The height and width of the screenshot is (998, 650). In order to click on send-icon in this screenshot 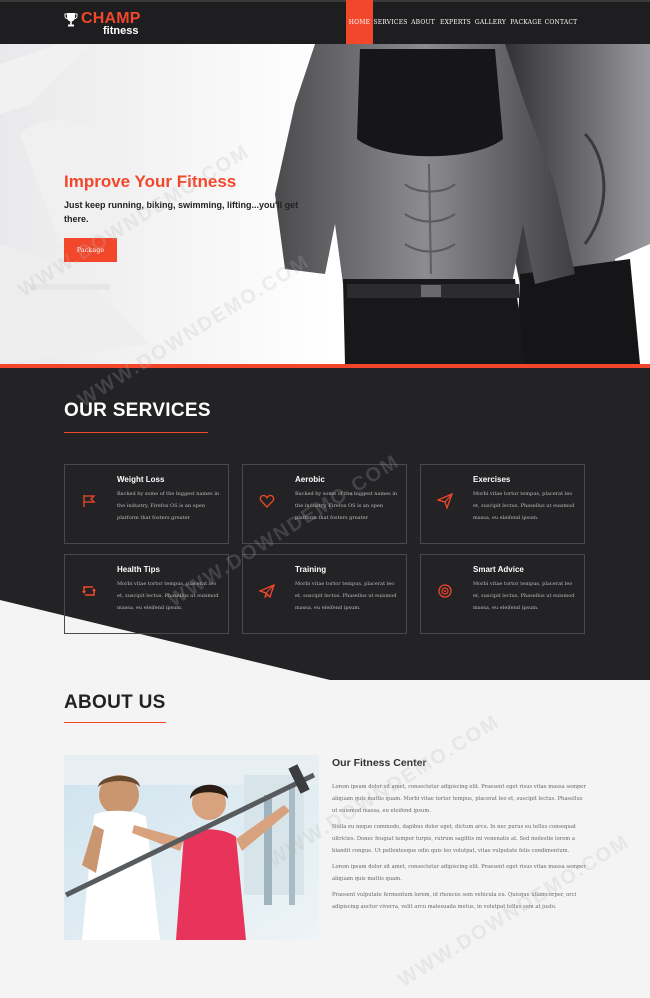, I will do `click(267, 591)`.